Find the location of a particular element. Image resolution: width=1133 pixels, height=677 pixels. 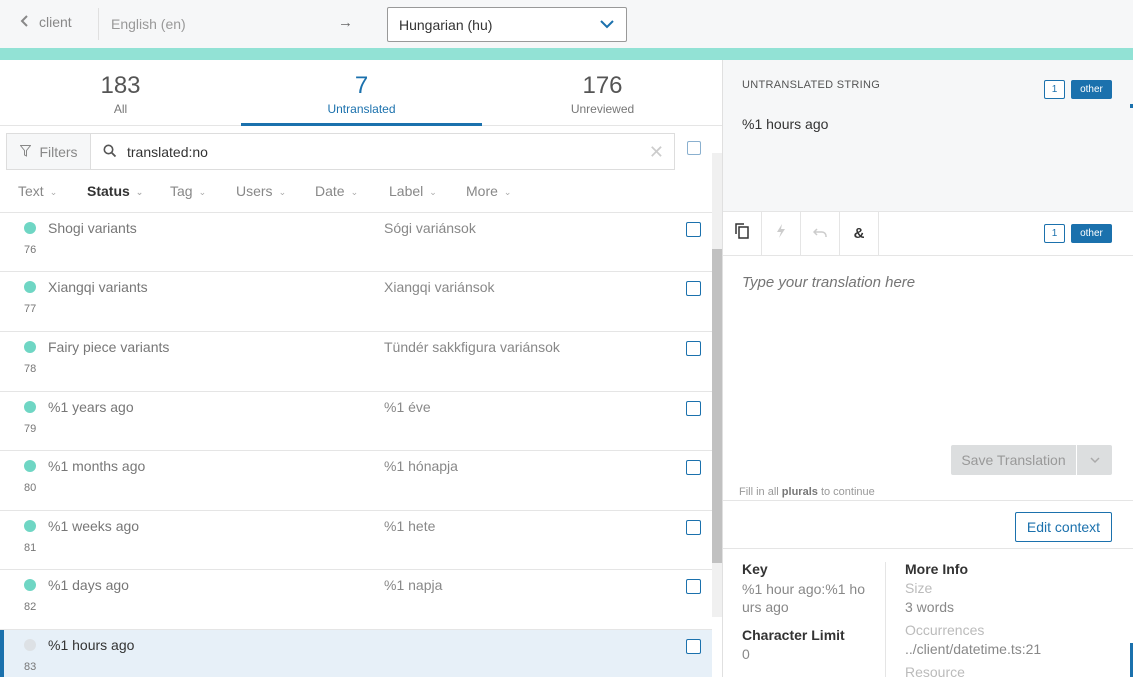

sort-date-label: Date is located at coordinates (330, 191).